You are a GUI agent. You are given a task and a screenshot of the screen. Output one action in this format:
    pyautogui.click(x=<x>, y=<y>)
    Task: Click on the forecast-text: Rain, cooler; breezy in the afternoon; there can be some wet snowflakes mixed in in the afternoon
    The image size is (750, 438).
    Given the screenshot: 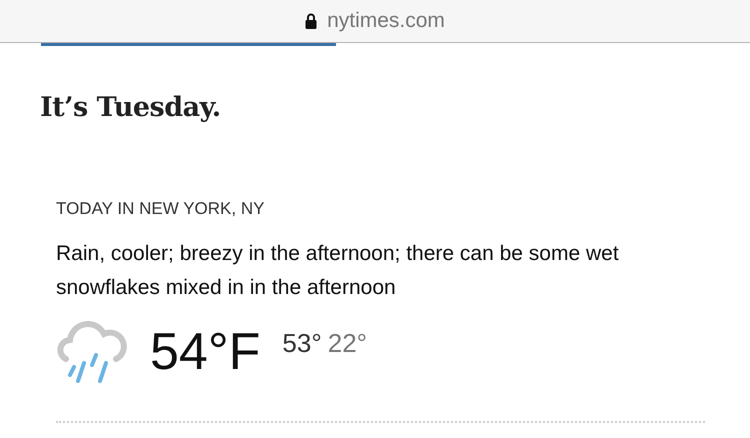 What is the action you would take?
    pyautogui.click(x=338, y=271)
    